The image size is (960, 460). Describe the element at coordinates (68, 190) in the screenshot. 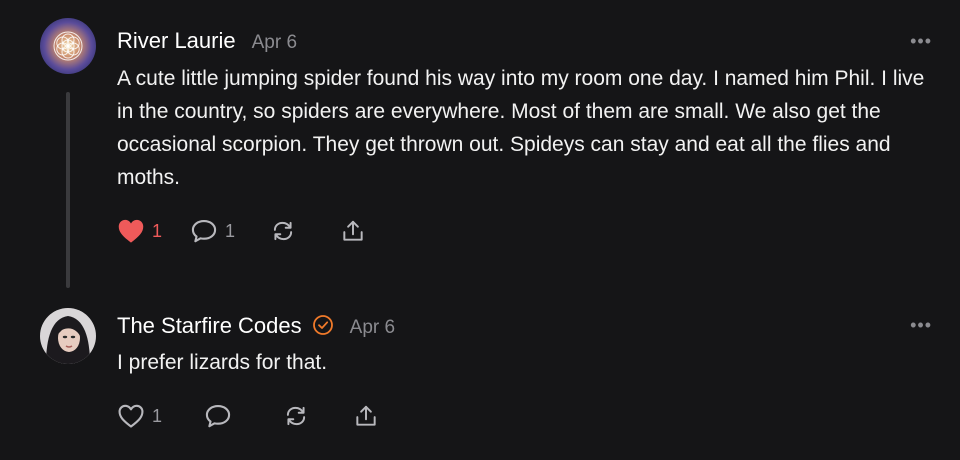

I see `thread-line` at that location.